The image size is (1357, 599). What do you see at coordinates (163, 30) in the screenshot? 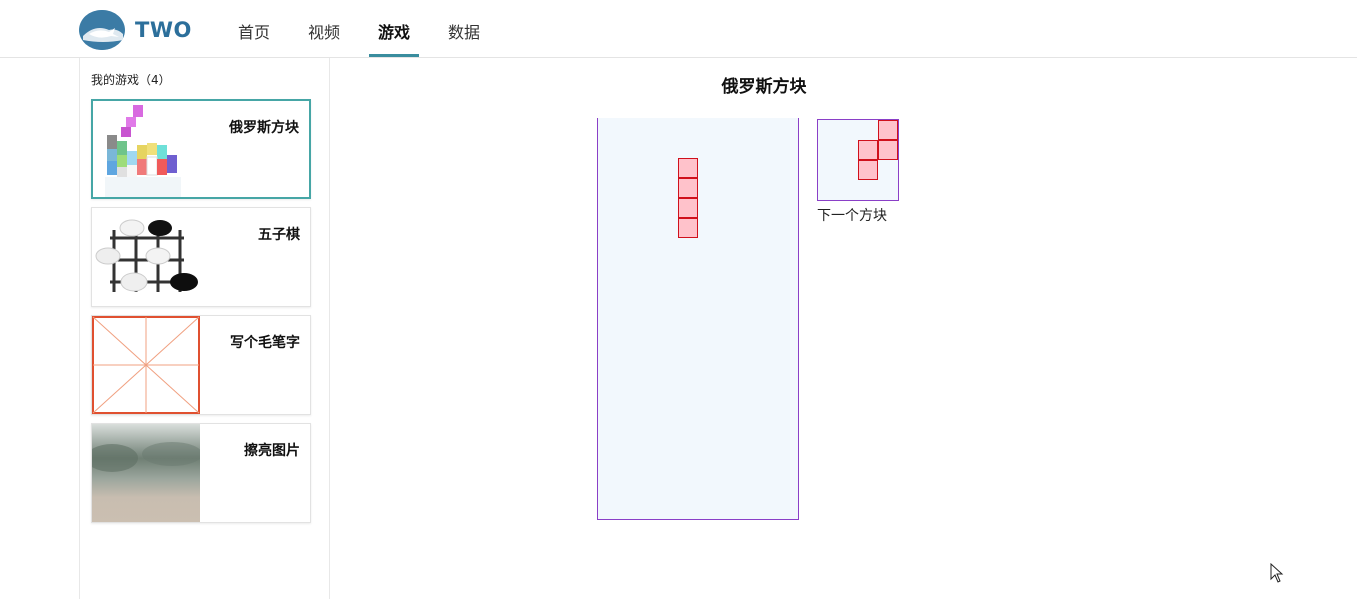
I see `brand-name: TWO` at bounding box center [163, 30].